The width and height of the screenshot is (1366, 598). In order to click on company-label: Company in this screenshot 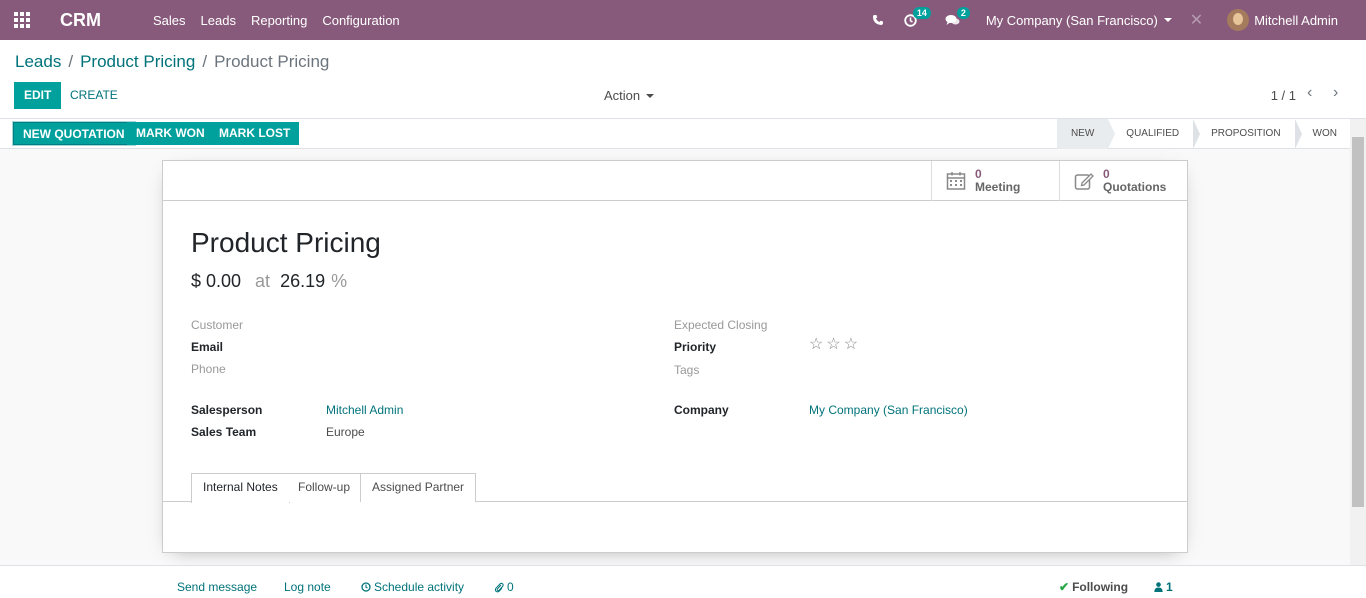, I will do `click(701, 410)`.